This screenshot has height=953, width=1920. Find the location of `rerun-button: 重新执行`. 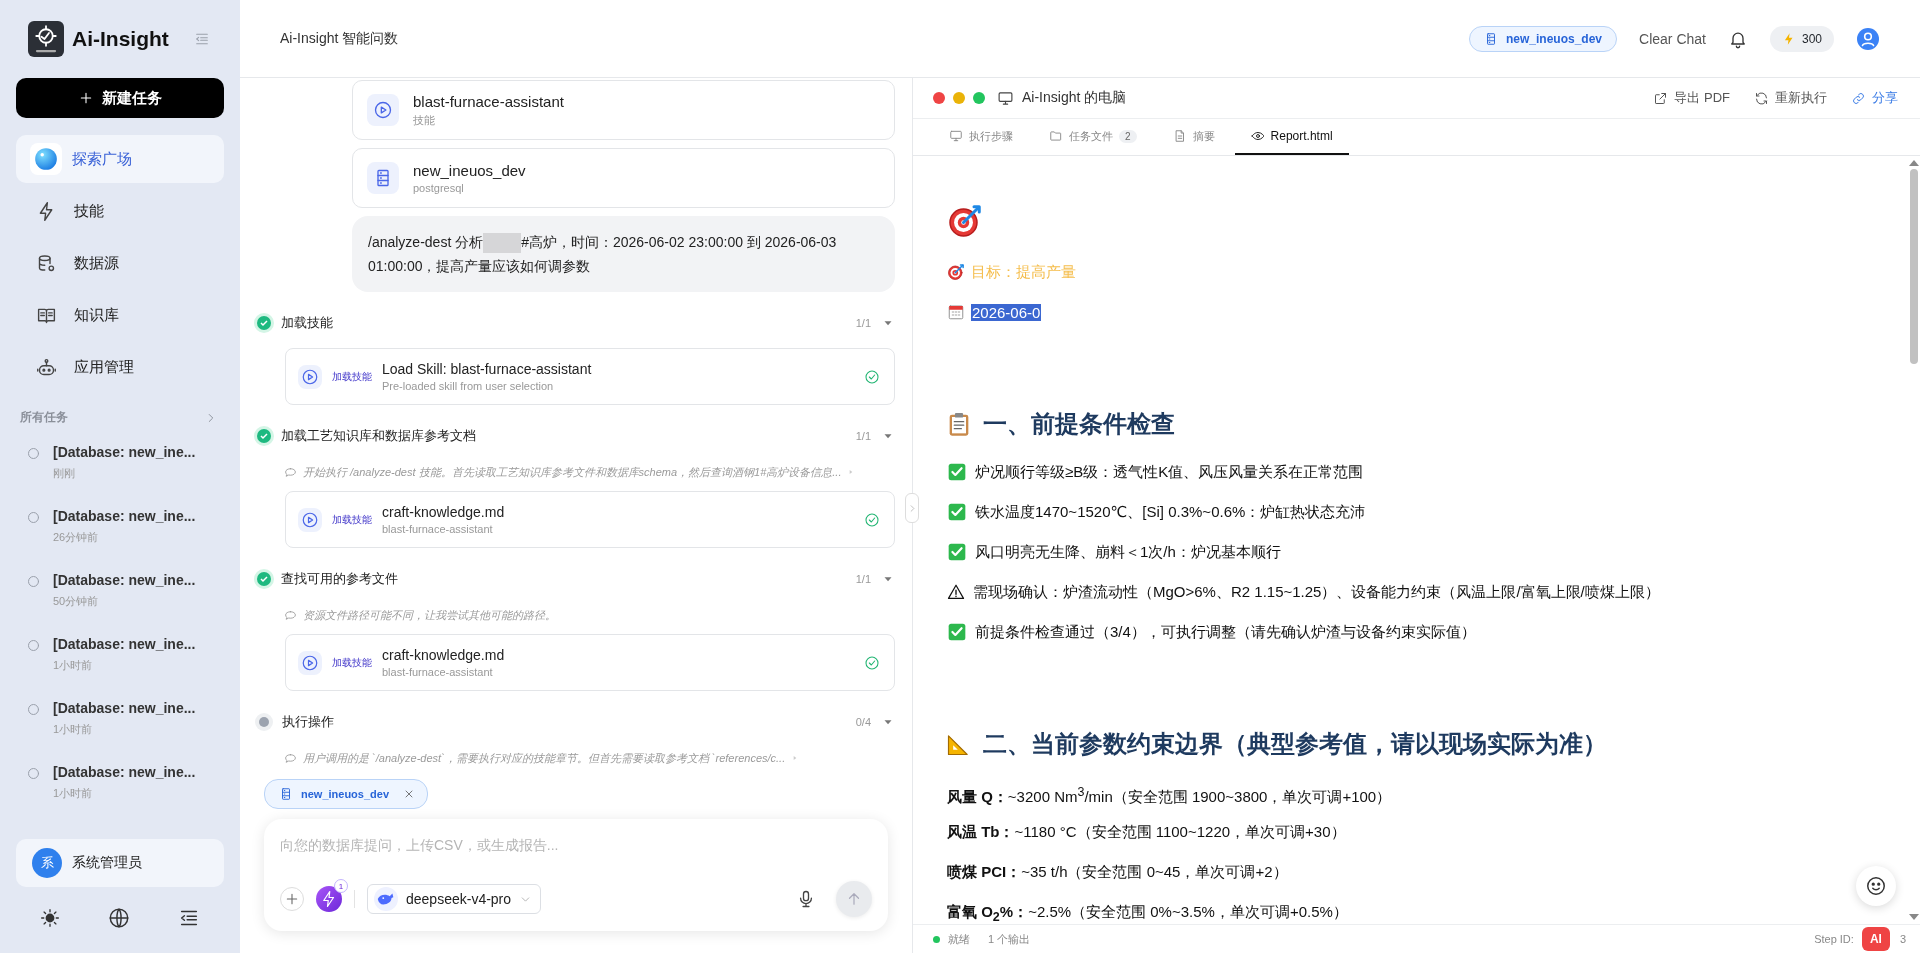

rerun-button: 重新执行 is located at coordinates (1790, 98).